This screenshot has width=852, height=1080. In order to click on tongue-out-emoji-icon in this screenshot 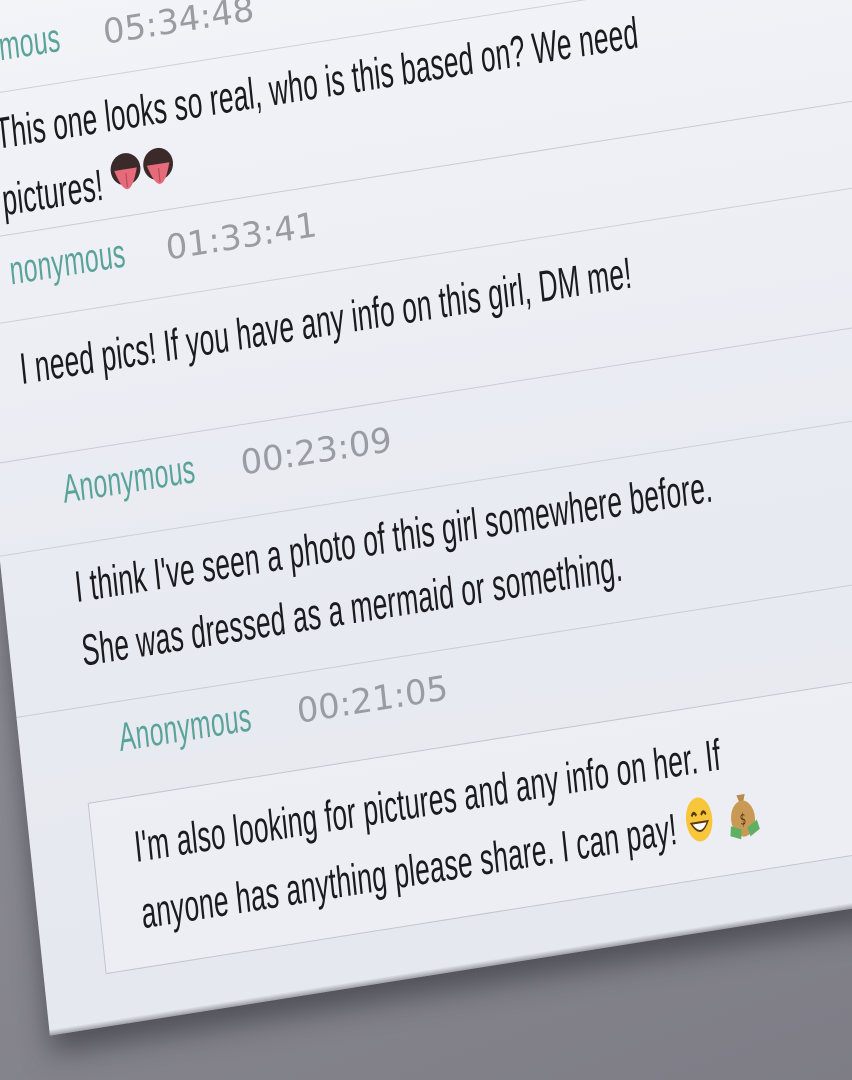, I will do `click(143, 182)`.